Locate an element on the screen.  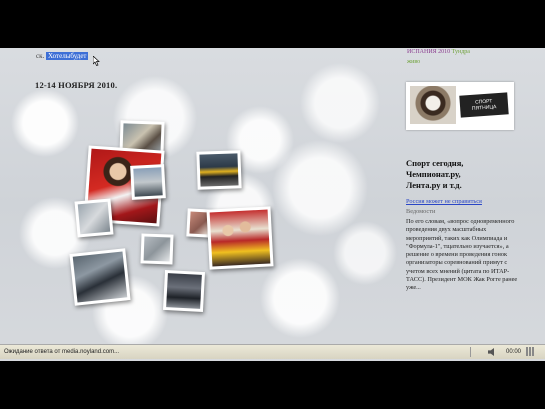
promo-line-2: живо is located at coordinates (413, 62).